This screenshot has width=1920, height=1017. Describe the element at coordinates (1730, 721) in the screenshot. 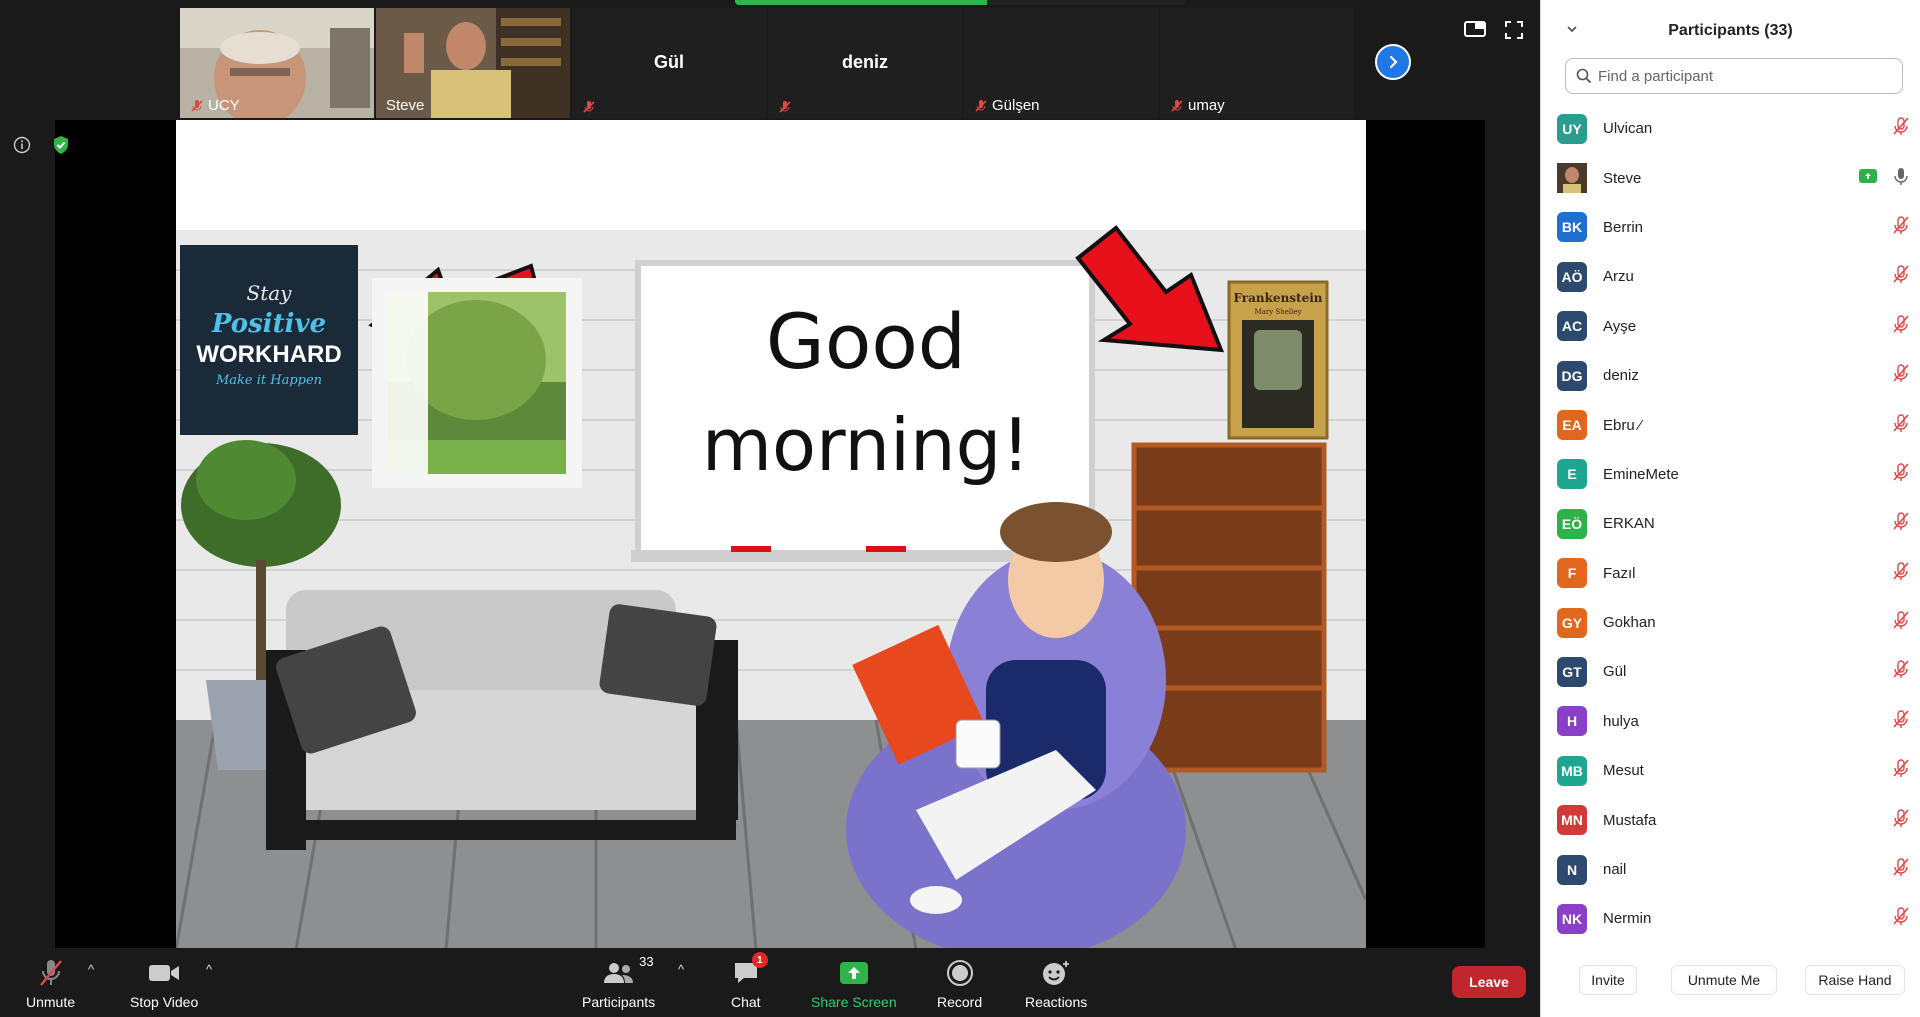

I see `participant-row: Hhulya` at that location.